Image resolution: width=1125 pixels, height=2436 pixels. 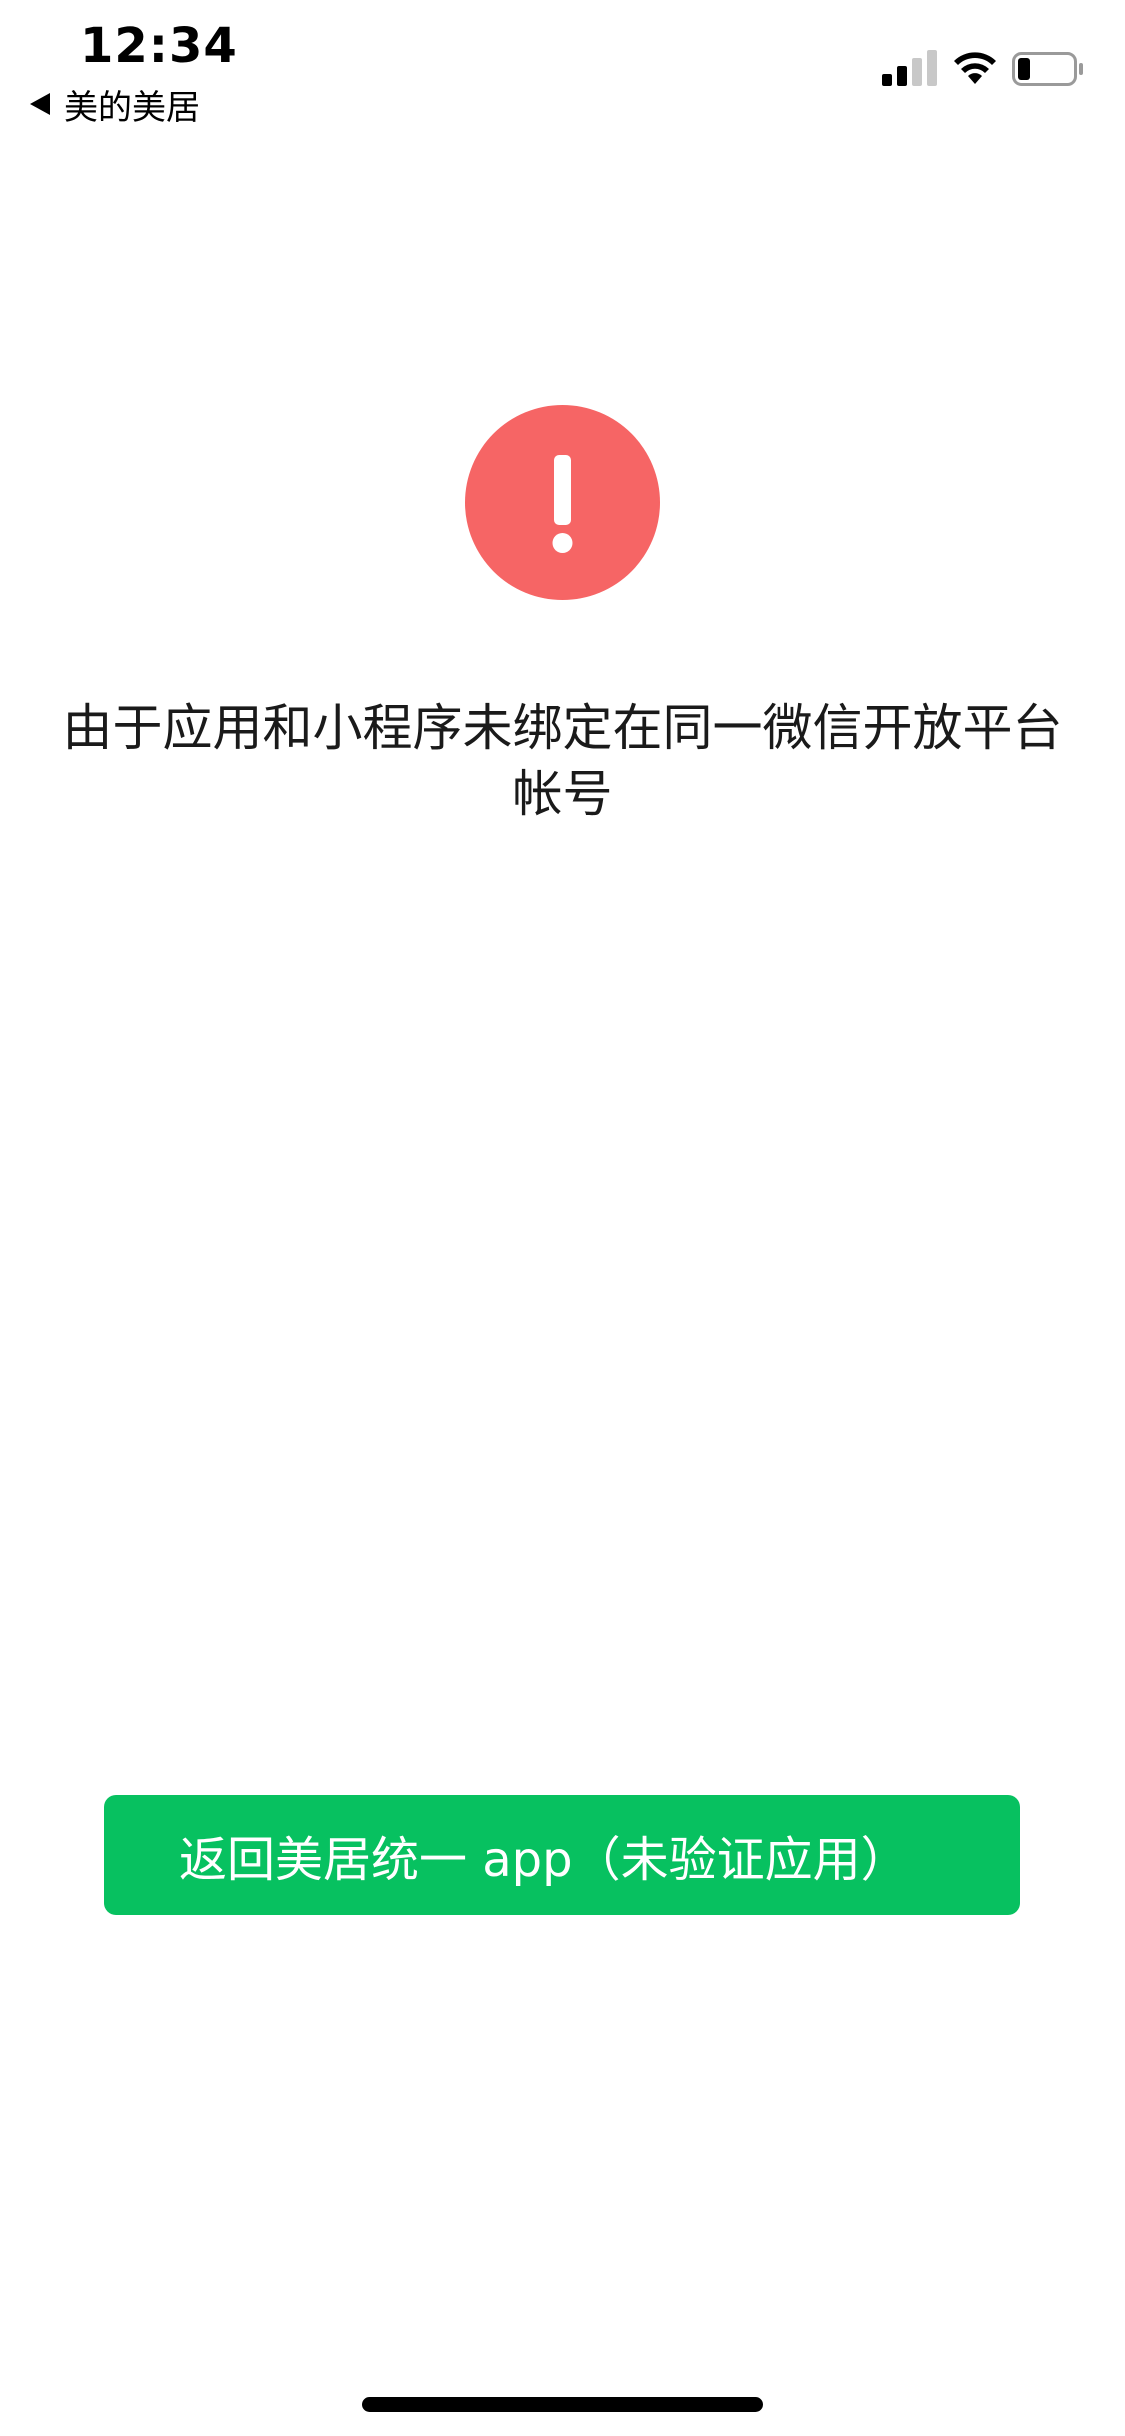 I want to click on alert-exclamation-icon, so click(x=562, y=502).